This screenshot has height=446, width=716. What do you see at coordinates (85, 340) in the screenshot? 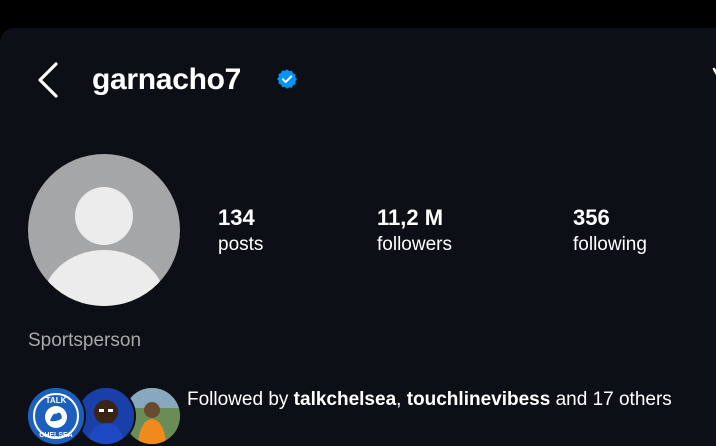
I see `profile-category: Sportsperson` at bounding box center [85, 340].